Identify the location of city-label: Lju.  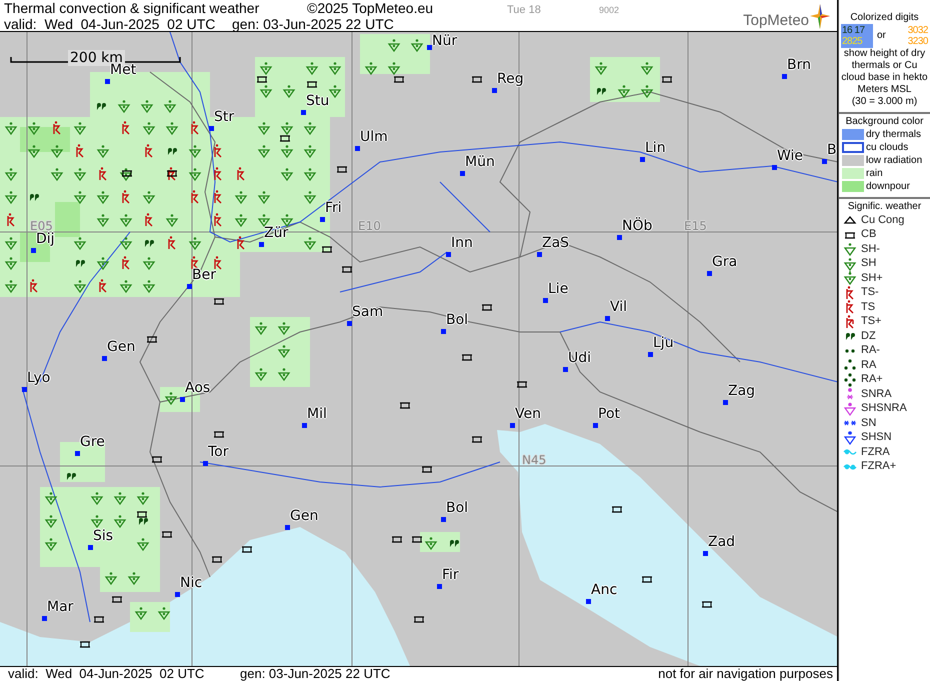
(663, 343).